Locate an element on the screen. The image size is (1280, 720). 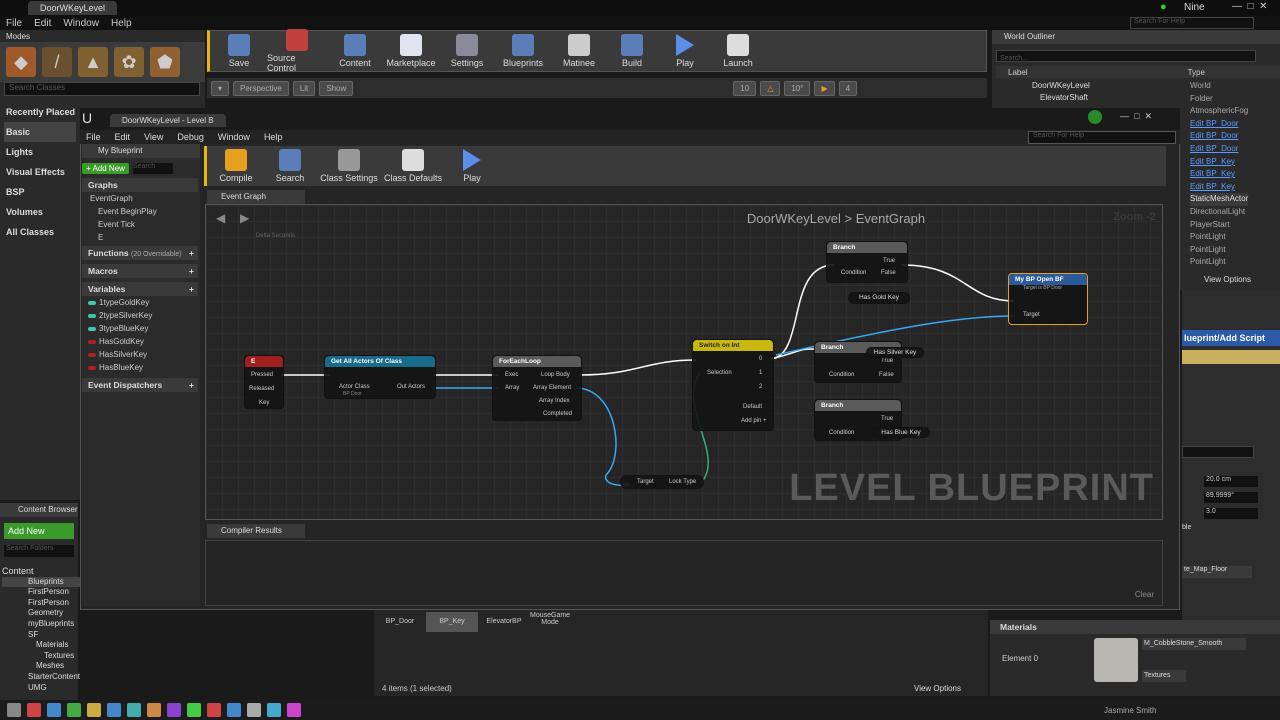
pin-lock-type: Lock Type is located at coordinates (682, 482).